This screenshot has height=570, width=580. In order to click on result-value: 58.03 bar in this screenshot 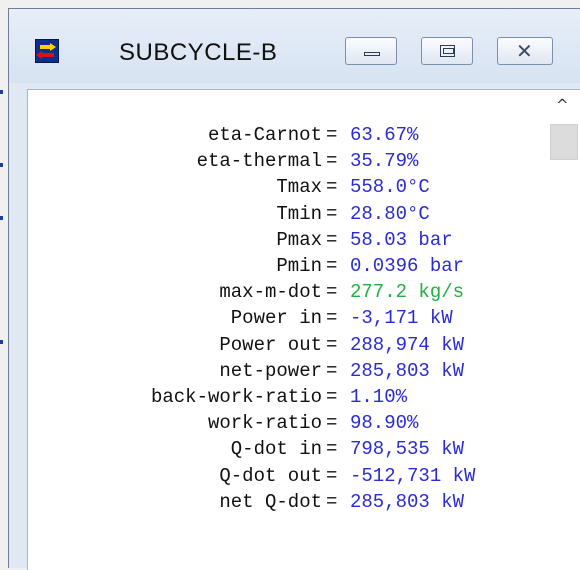, I will do `click(401, 239)`.